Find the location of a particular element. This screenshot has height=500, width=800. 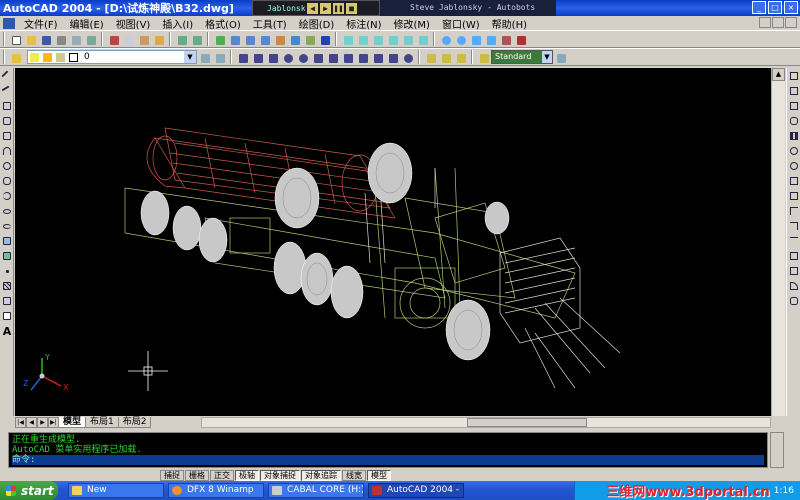

winamp-stop-button: ■ is located at coordinates (351, 8).